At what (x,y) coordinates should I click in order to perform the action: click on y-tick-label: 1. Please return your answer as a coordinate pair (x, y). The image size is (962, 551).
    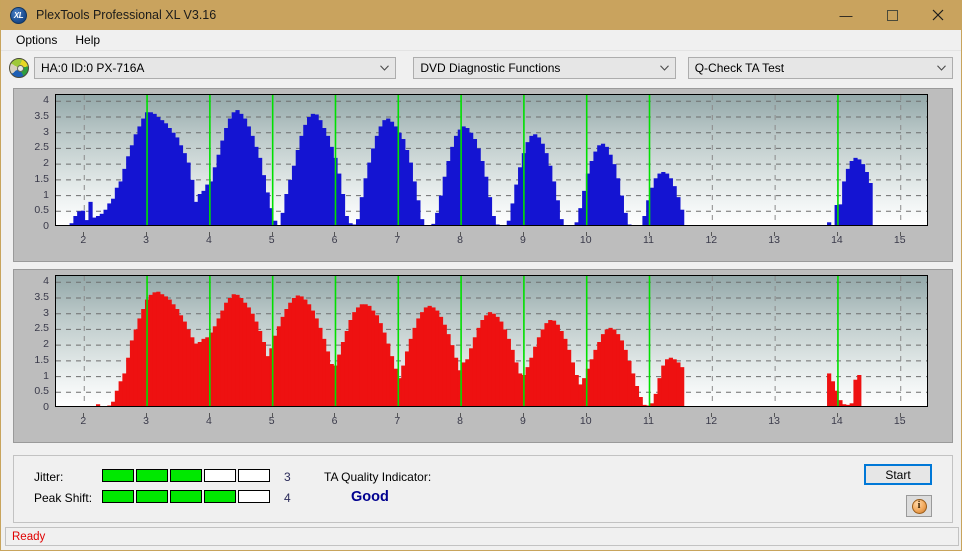
    Looking at the image, I should click on (46, 194).